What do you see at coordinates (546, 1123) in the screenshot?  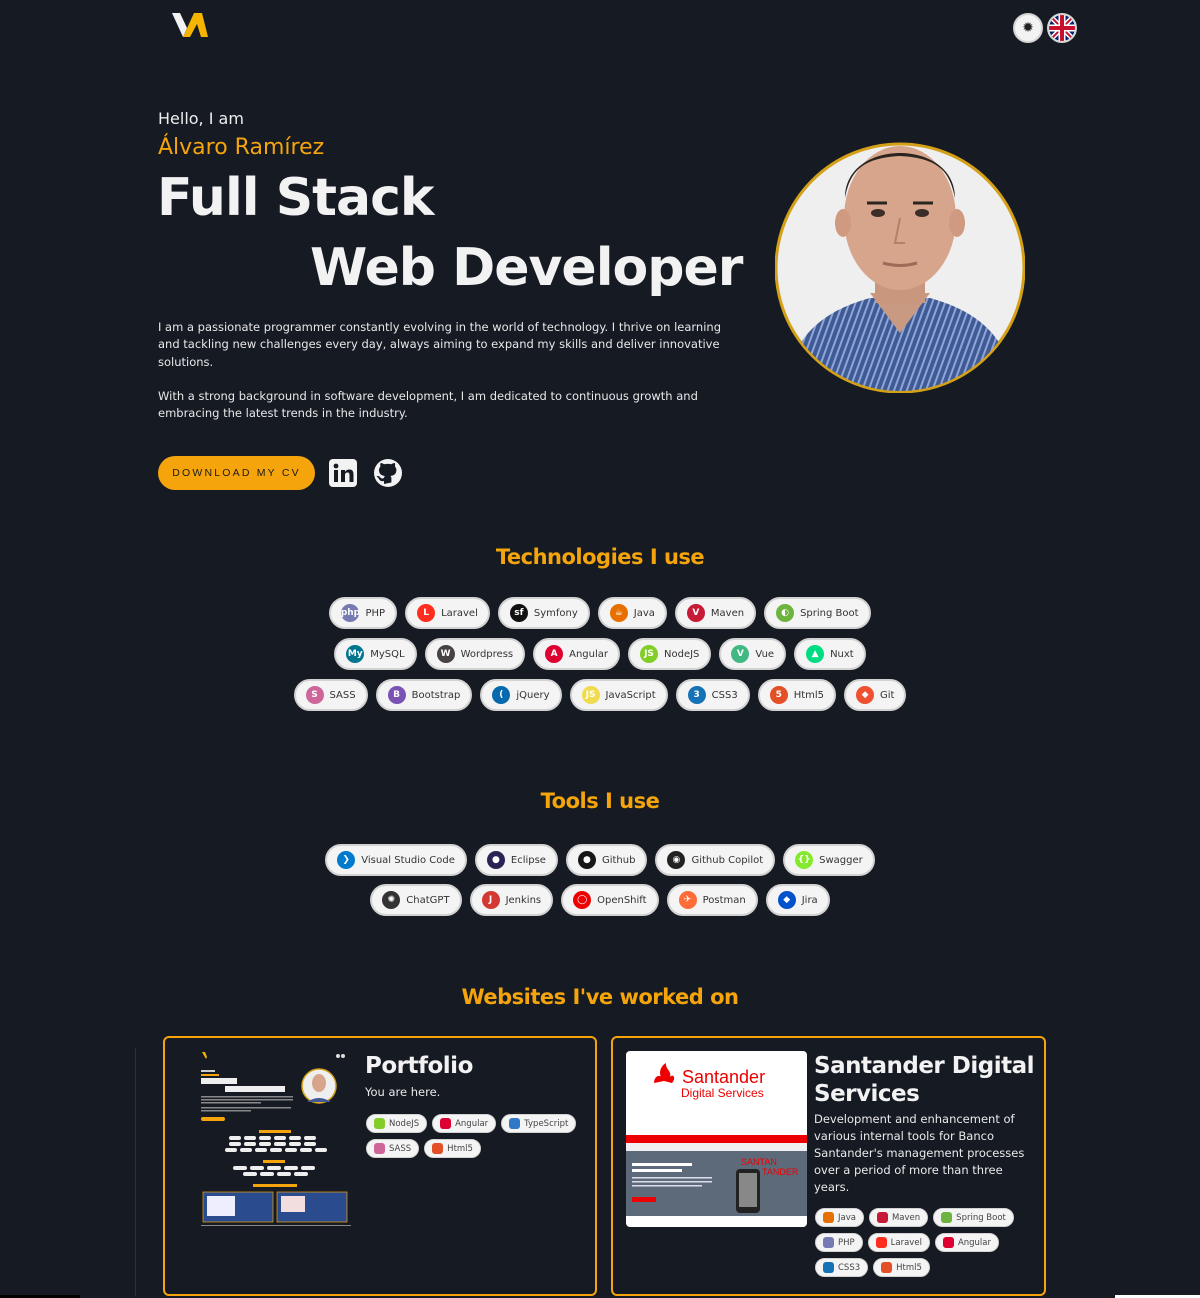 I see `tag-label: TypeScript` at bounding box center [546, 1123].